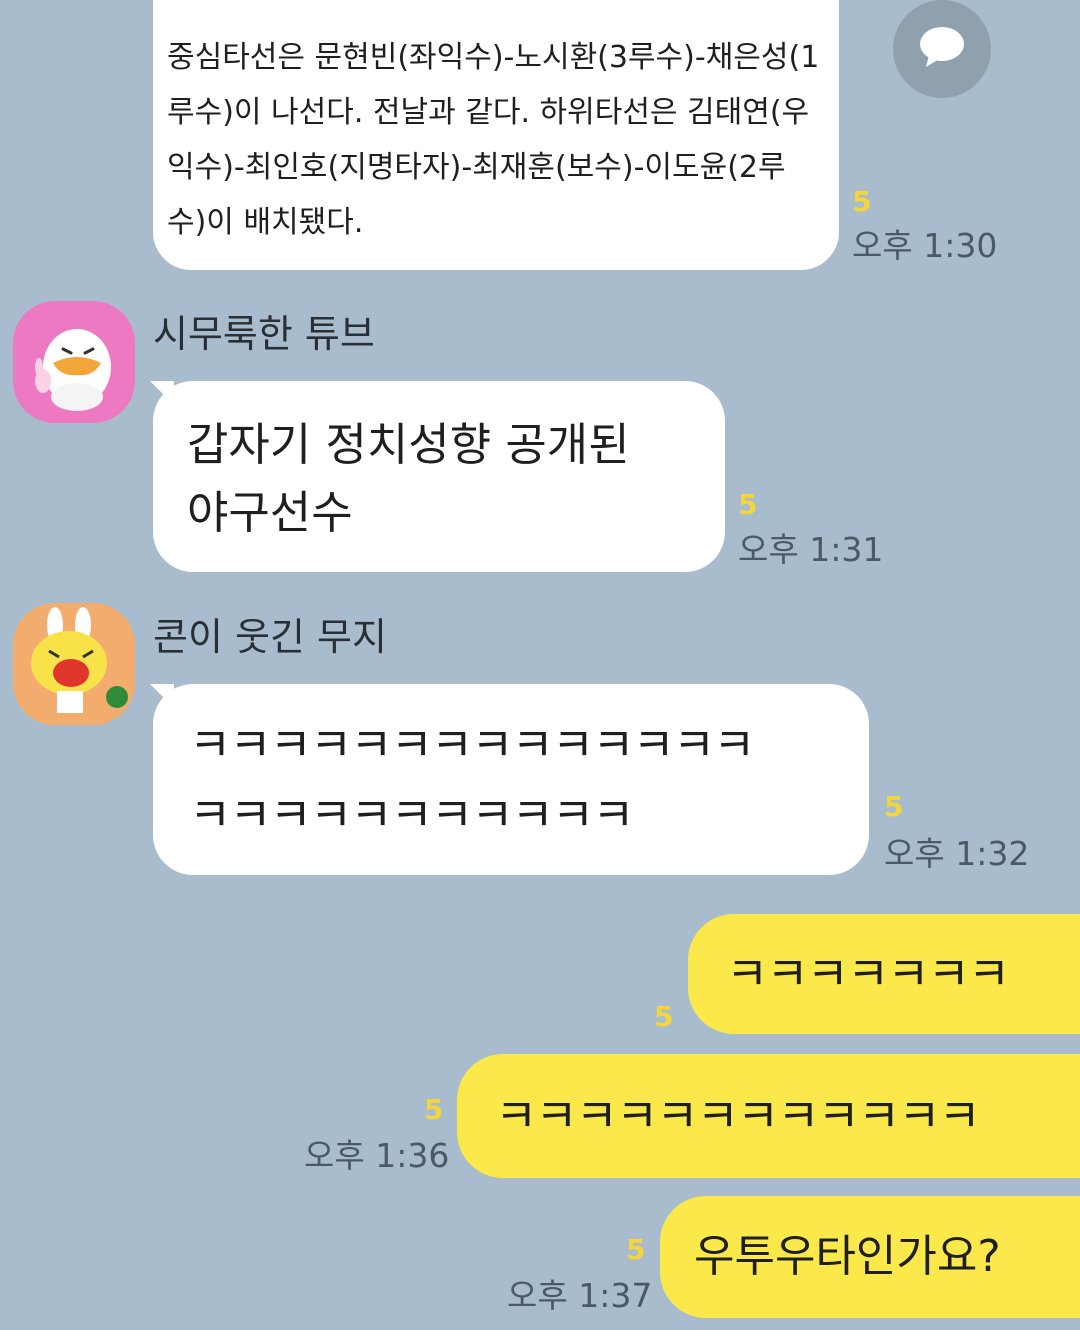 The width and height of the screenshot is (1080, 1330). What do you see at coordinates (580, 1295) in the screenshot?
I see `message-timestamp: 오후 1:37` at bounding box center [580, 1295].